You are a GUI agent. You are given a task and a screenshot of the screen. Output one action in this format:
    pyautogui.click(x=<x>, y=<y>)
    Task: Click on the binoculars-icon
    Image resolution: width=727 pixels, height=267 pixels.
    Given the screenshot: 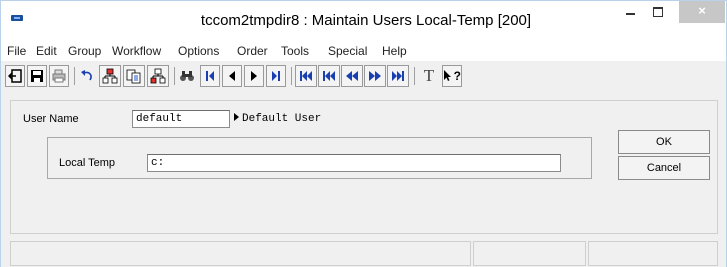 What is the action you would take?
    pyautogui.click(x=187, y=76)
    